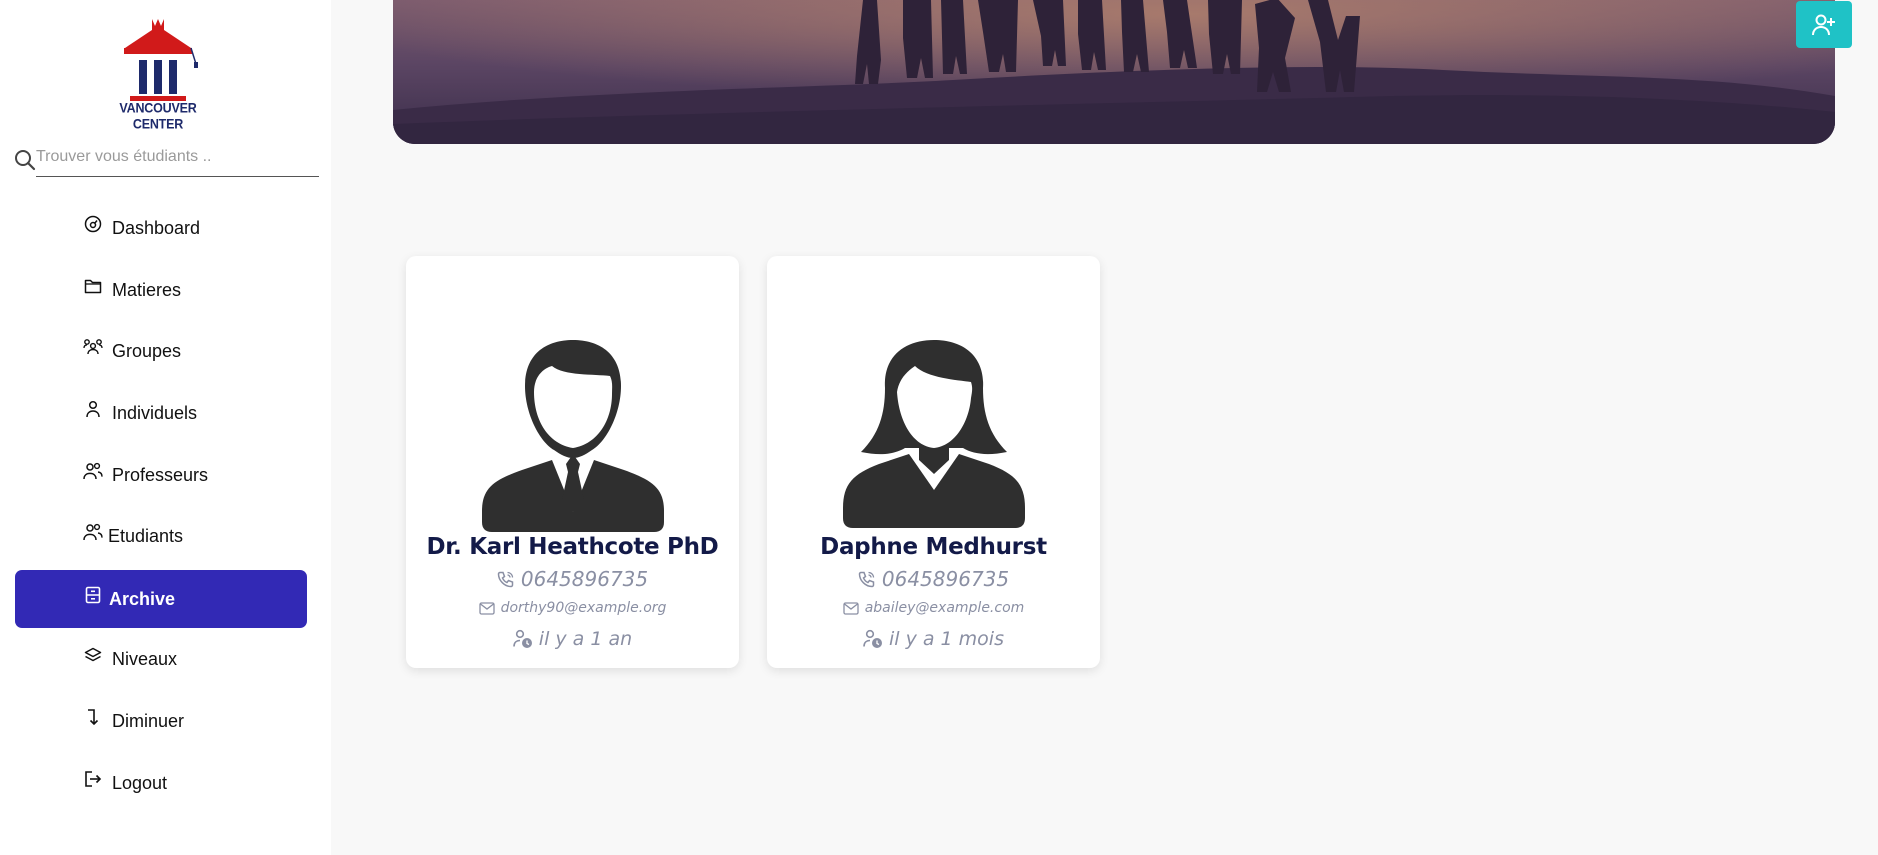  What do you see at coordinates (93, 286) in the screenshot?
I see `folder-icon` at bounding box center [93, 286].